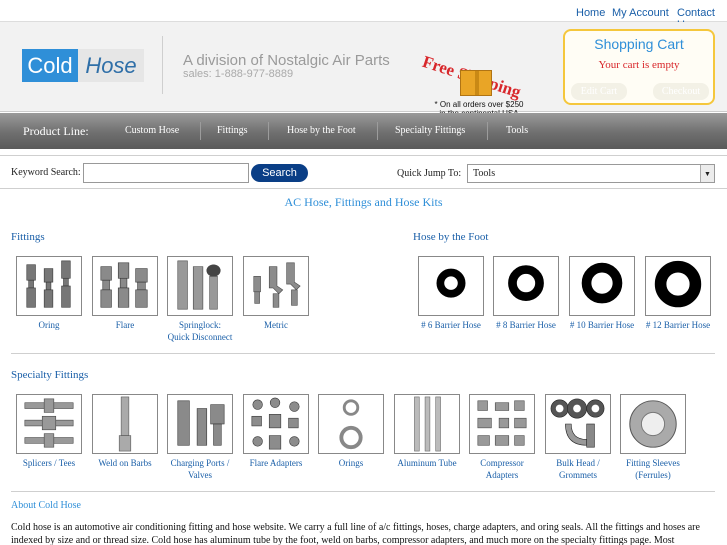 Image resolution: width=727 pixels, height=545 pixels. Describe the element at coordinates (450, 237) in the screenshot. I see `hose-by-the-foot-section-title: Hose by the Foot` at that location.